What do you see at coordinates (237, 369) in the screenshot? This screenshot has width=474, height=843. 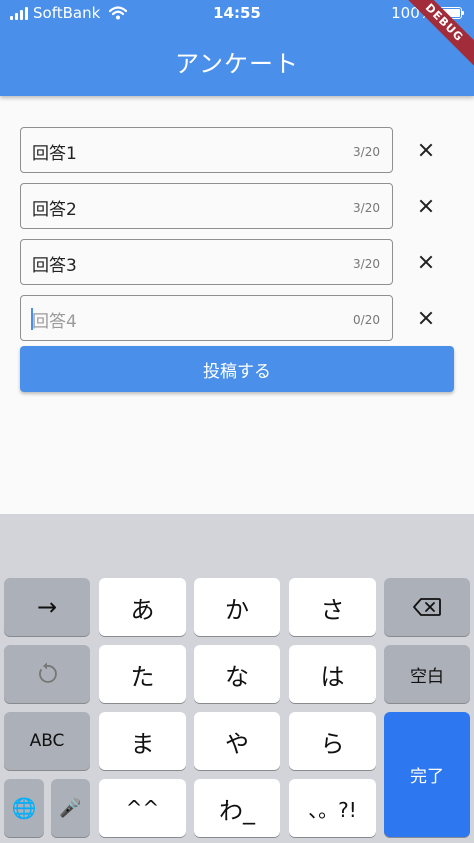 I see `submit-button: 投稿する` at bounding box center [237, 369].